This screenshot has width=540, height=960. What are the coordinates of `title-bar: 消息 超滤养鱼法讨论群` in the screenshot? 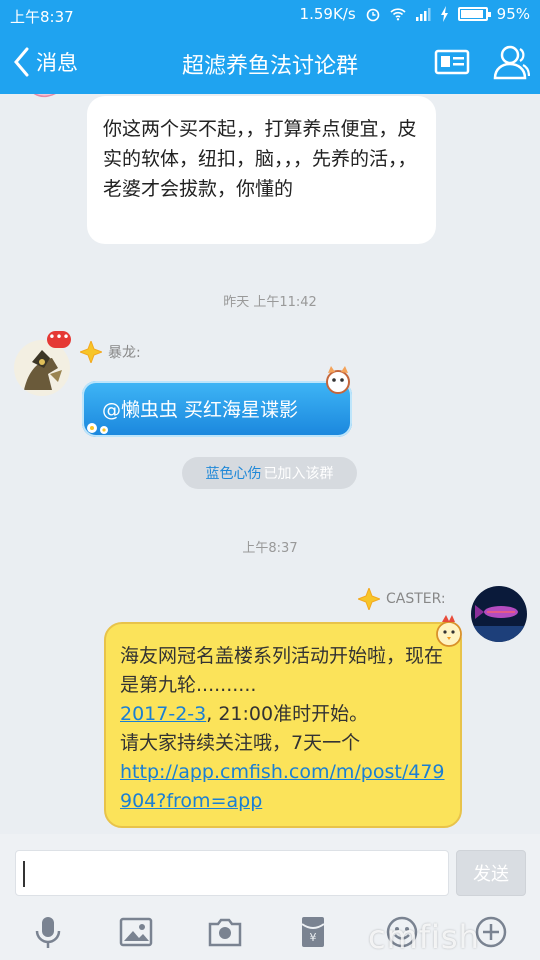 It's located at (270, 62).